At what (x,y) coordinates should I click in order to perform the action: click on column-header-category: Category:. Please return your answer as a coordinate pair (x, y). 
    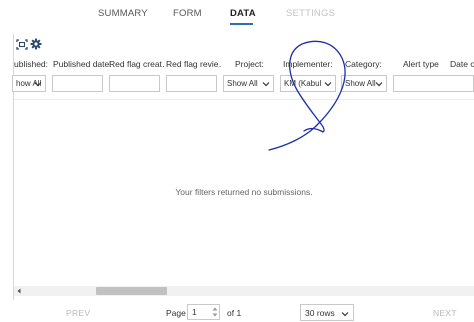
    Looking at the image, I should click on (363, 64).